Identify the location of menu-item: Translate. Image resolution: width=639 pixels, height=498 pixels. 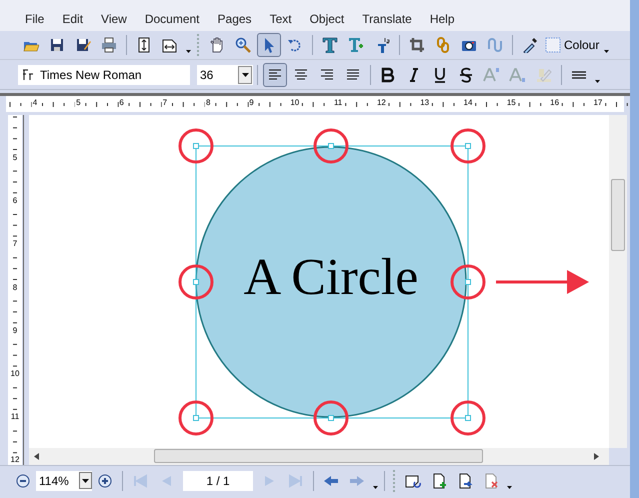
(387, 19).